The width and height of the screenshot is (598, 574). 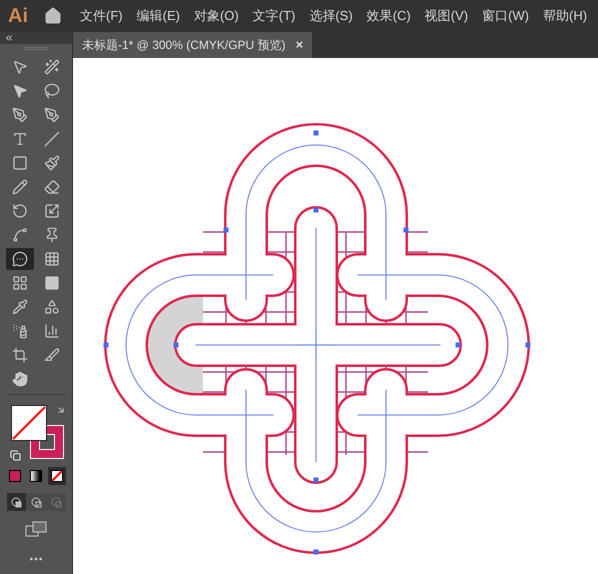 I want to click on menu-item: 效果(C), so click(x=388, y=16).